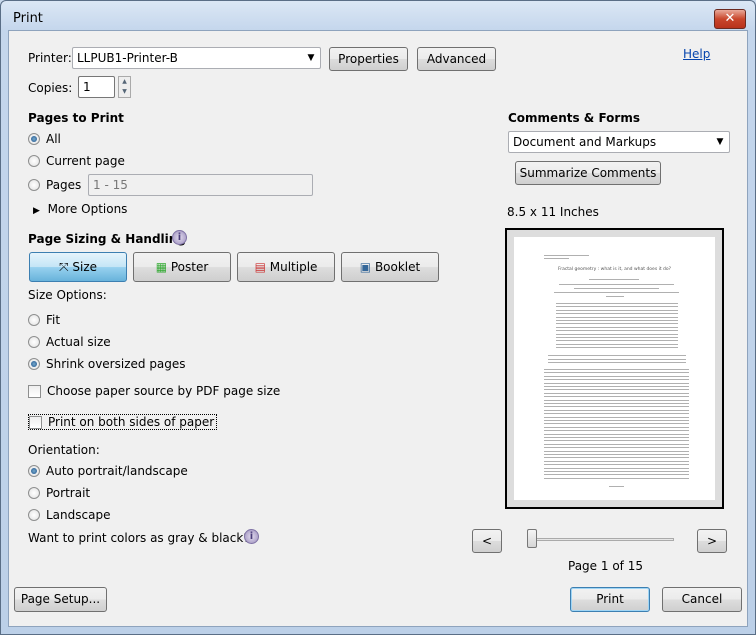  What do you see at coordinates (196, 58) in the screenshot?
I see `printer-select: LLPUB1-Printer-B ▼` at bounding box center [196, 58].